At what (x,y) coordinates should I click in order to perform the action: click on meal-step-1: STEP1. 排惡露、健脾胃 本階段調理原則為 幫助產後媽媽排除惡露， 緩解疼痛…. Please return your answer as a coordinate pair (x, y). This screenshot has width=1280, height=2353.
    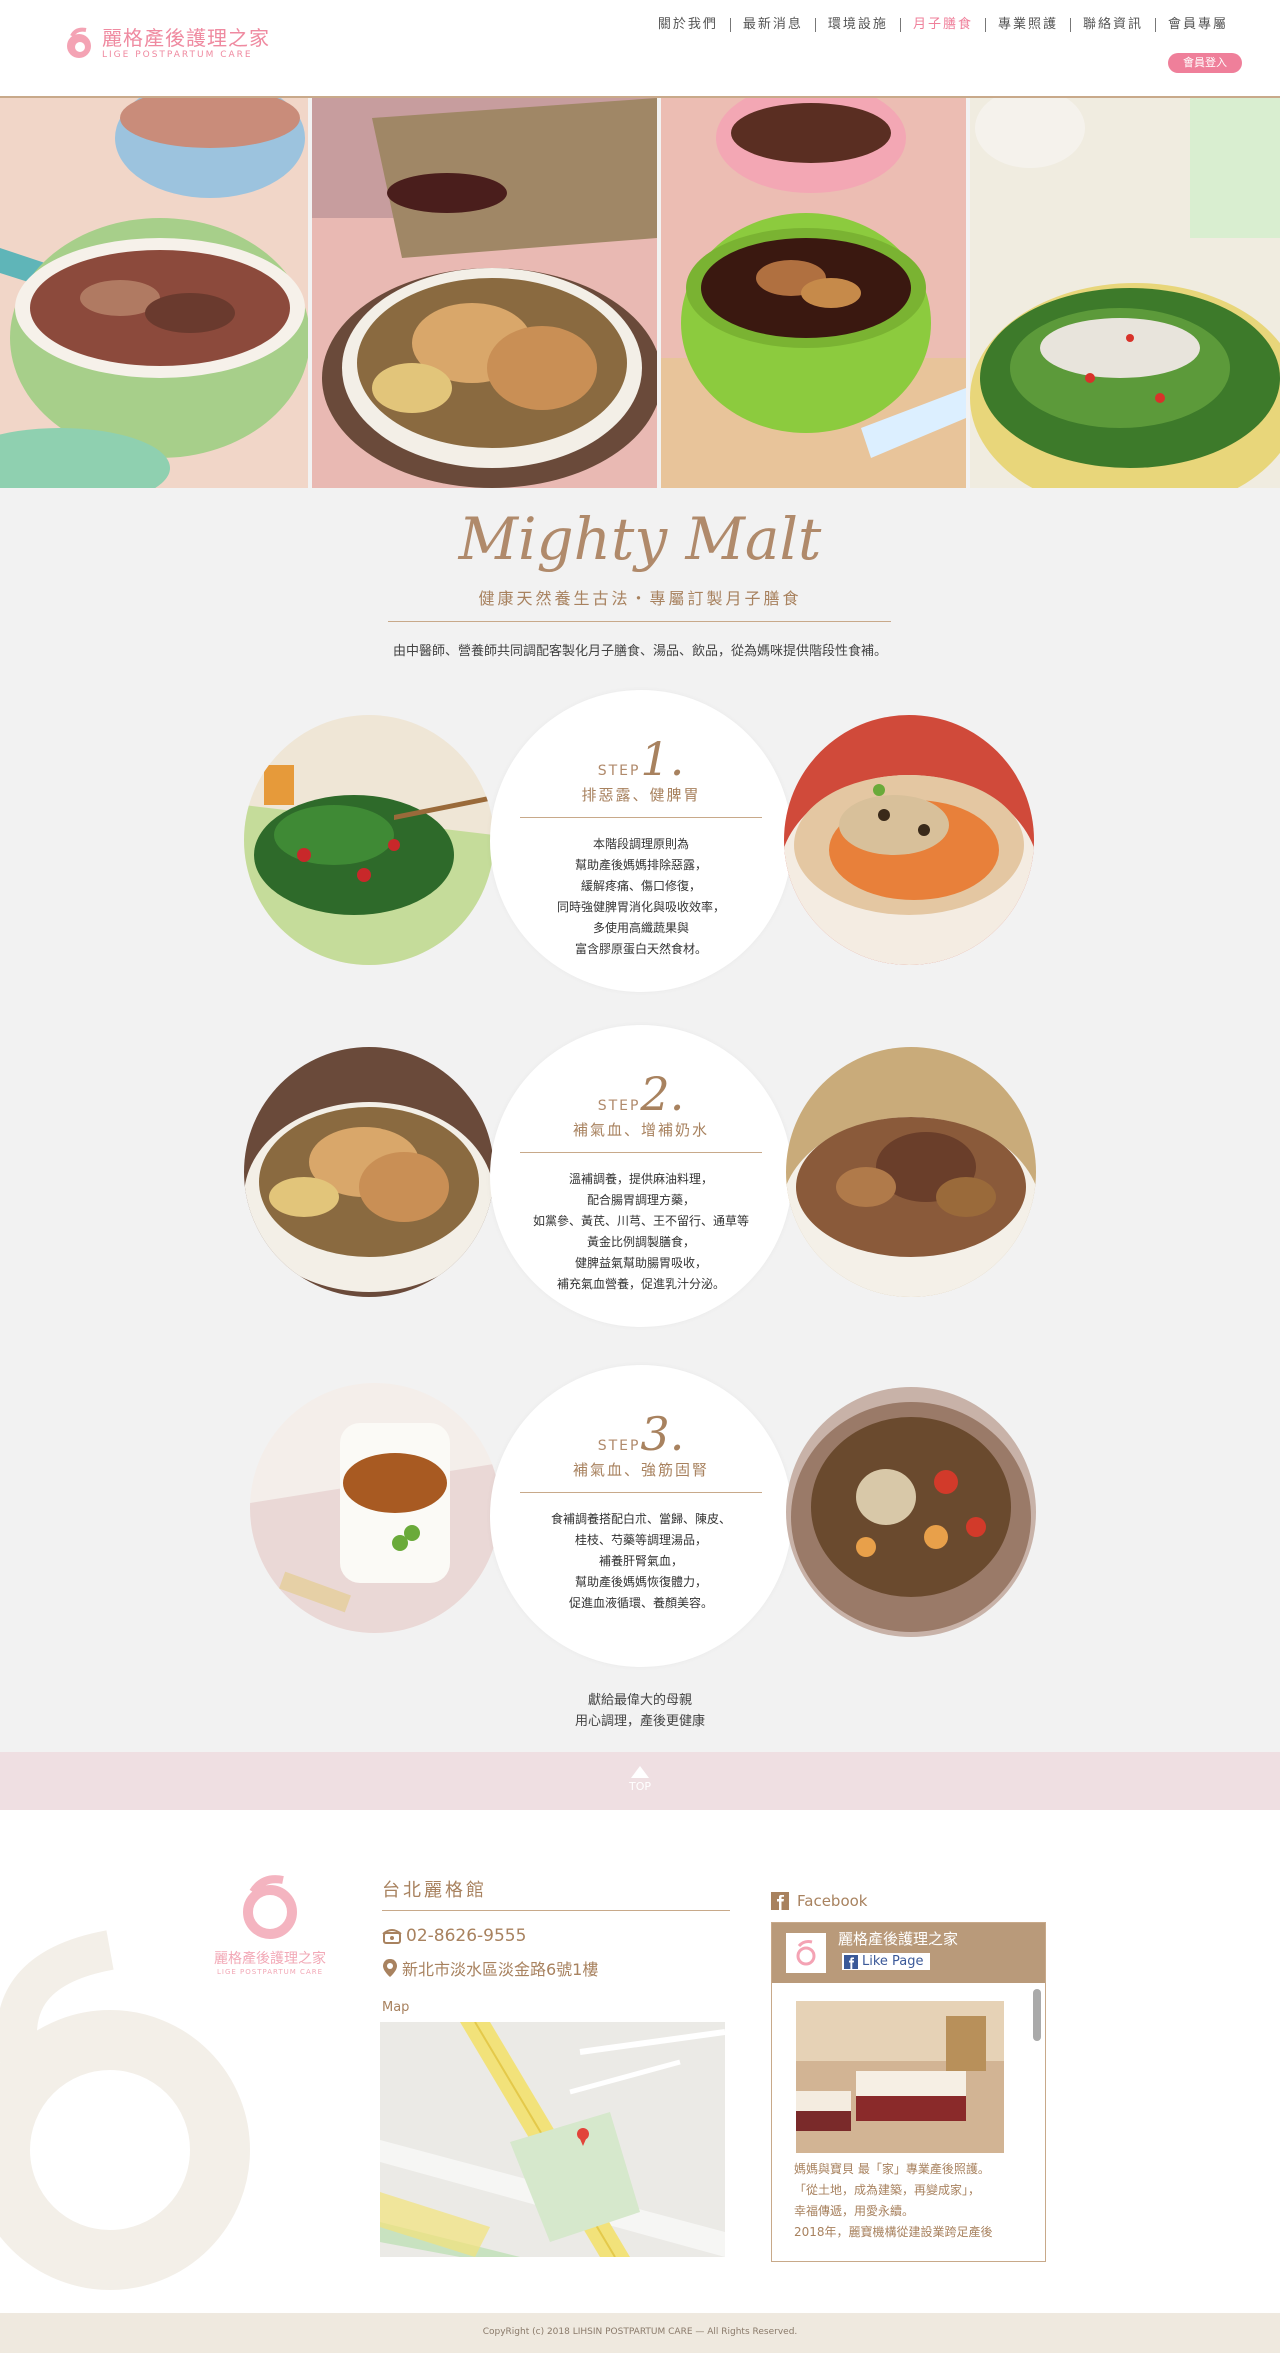
    Looking at the image, I should click on (640, 845).